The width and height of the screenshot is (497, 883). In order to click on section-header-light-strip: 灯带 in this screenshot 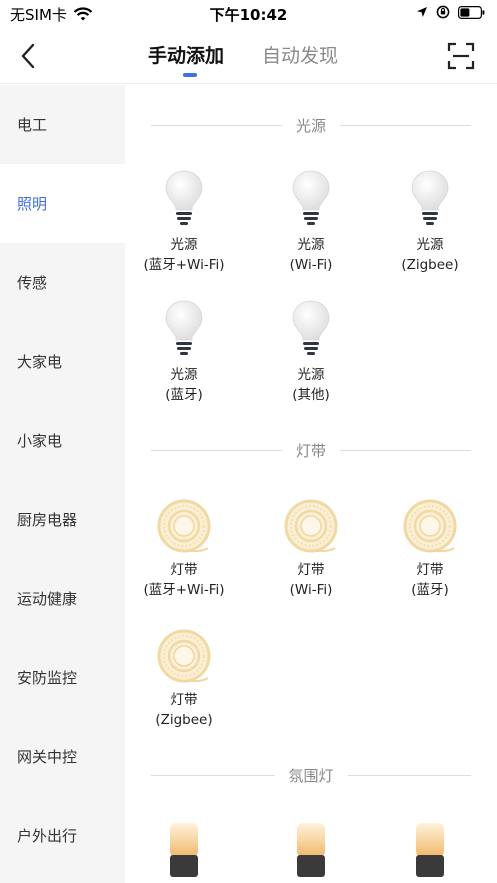, I will do `click(311, 450)`.